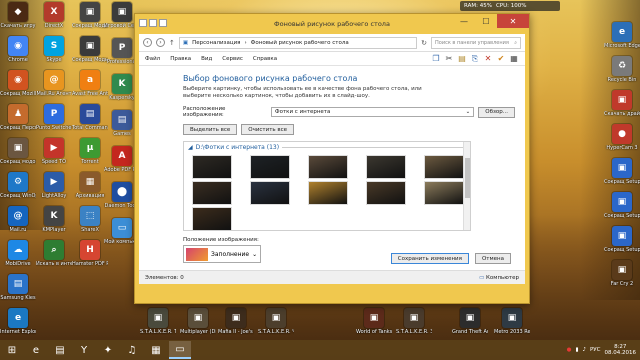 Image resolution: width=640 pixels, height=360 pixels. I want to click on desktop-icon: ▣Metro 2033 Redux, so click(512, 321).